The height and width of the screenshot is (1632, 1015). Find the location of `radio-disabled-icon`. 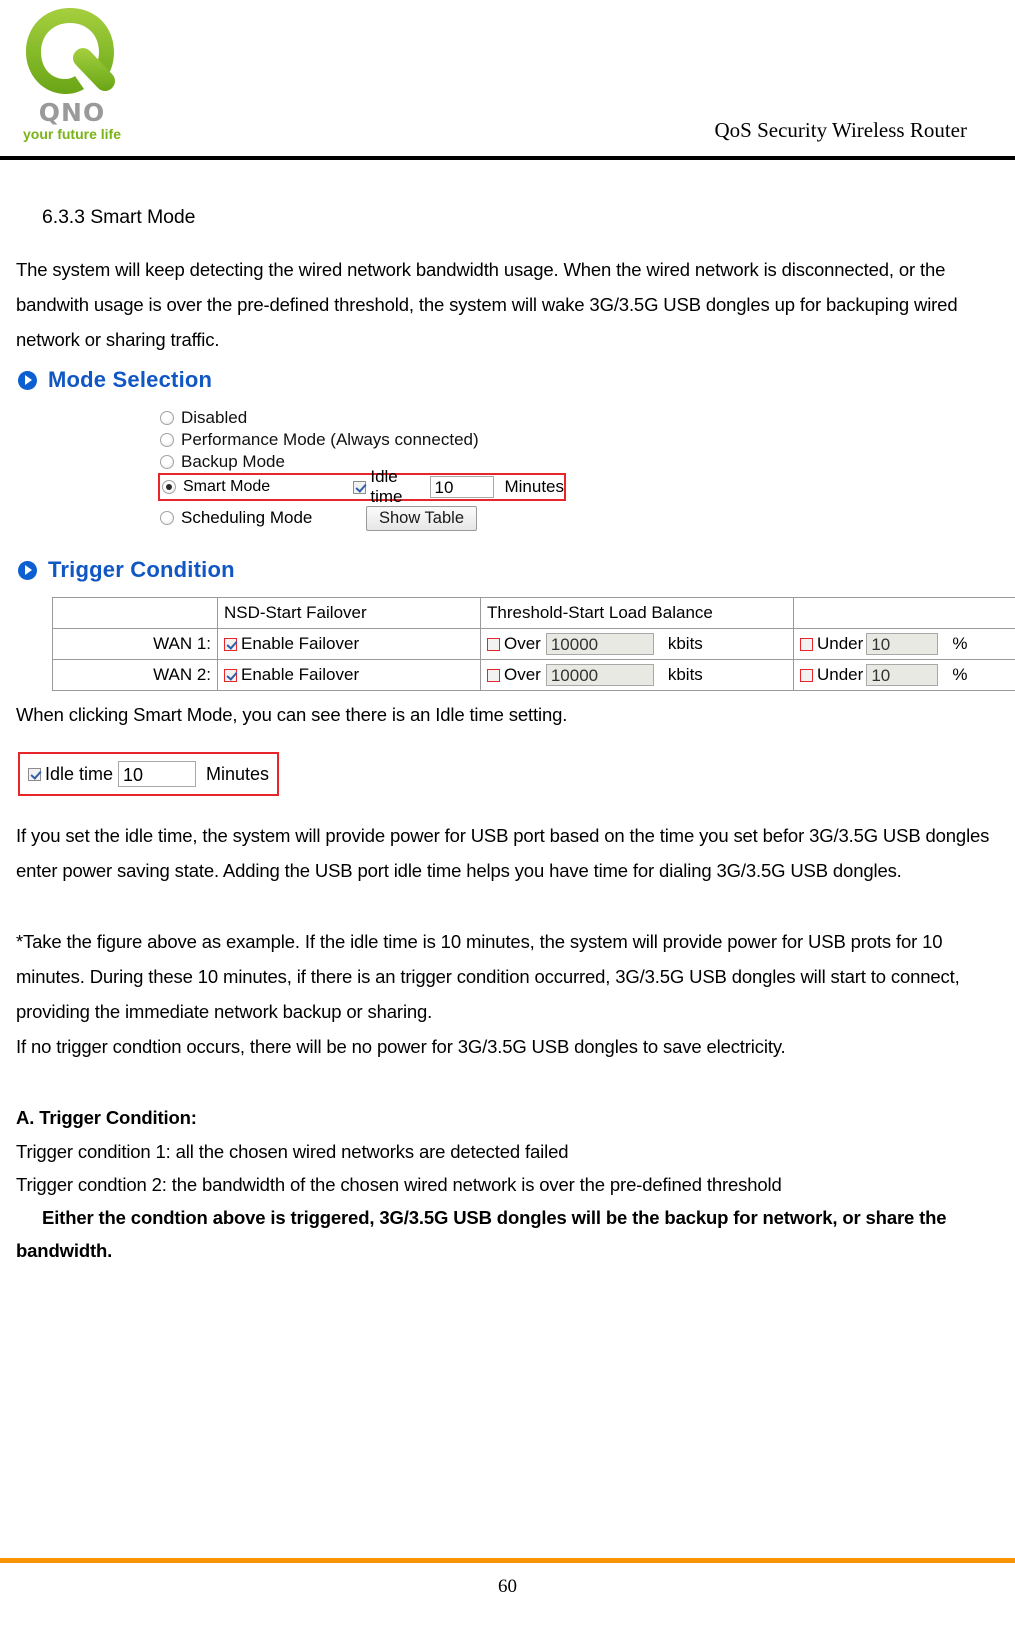

radio-disabled-icon is located at coordinates (167, 418).